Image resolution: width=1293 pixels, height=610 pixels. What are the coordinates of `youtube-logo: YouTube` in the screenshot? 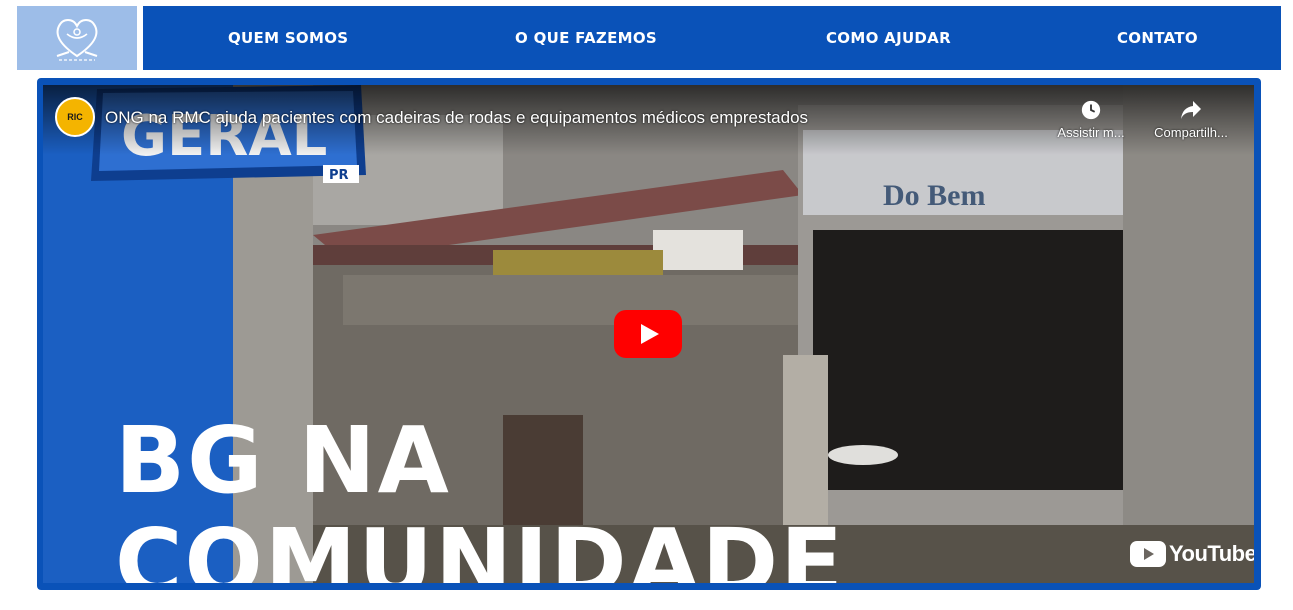 It's located at (1192, 554).